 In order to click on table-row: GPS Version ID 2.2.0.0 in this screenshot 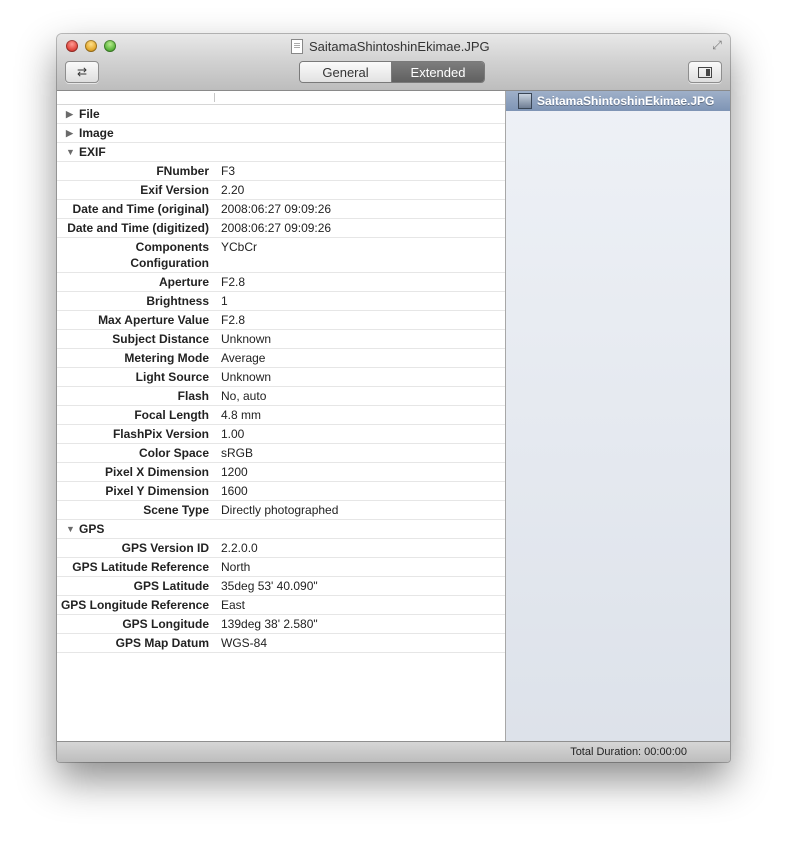, I will do `click(281, 548)`.